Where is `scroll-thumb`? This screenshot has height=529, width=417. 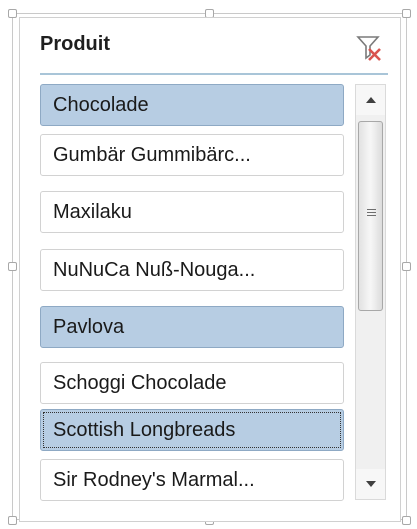
scroll-thumb is located at coordinates (370, 216).